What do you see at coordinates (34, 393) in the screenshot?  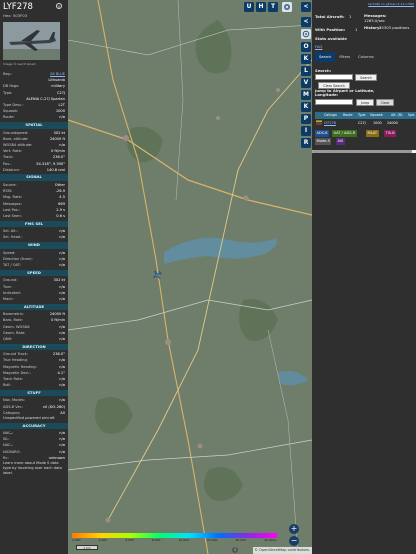 I see `section-stuff: STUFF` at bounding box center [34, 393].